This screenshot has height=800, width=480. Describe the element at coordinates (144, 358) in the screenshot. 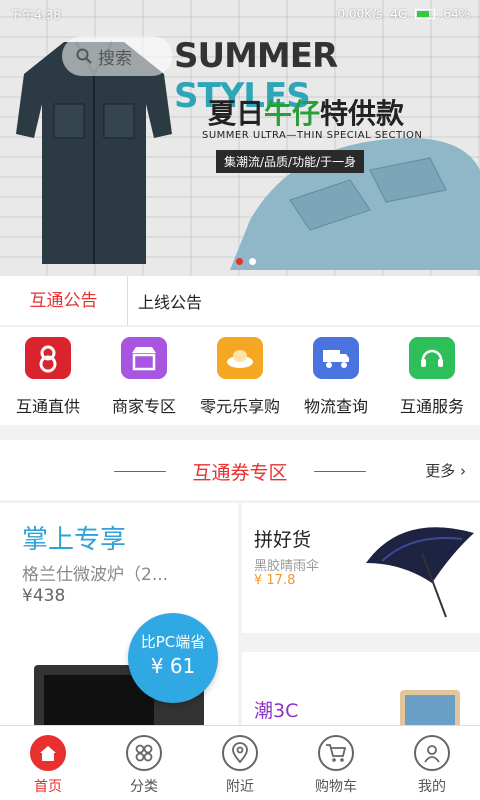

I see `shop-icon` at that location.